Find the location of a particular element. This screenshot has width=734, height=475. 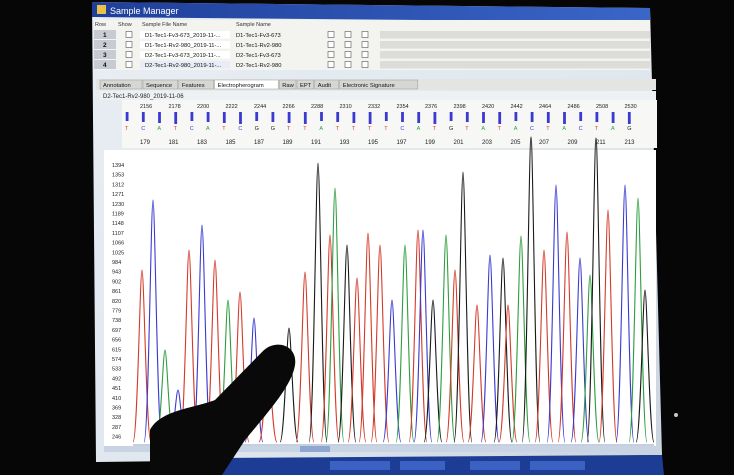

y-axis-label: 1148 is located at coordinates (118, 224).